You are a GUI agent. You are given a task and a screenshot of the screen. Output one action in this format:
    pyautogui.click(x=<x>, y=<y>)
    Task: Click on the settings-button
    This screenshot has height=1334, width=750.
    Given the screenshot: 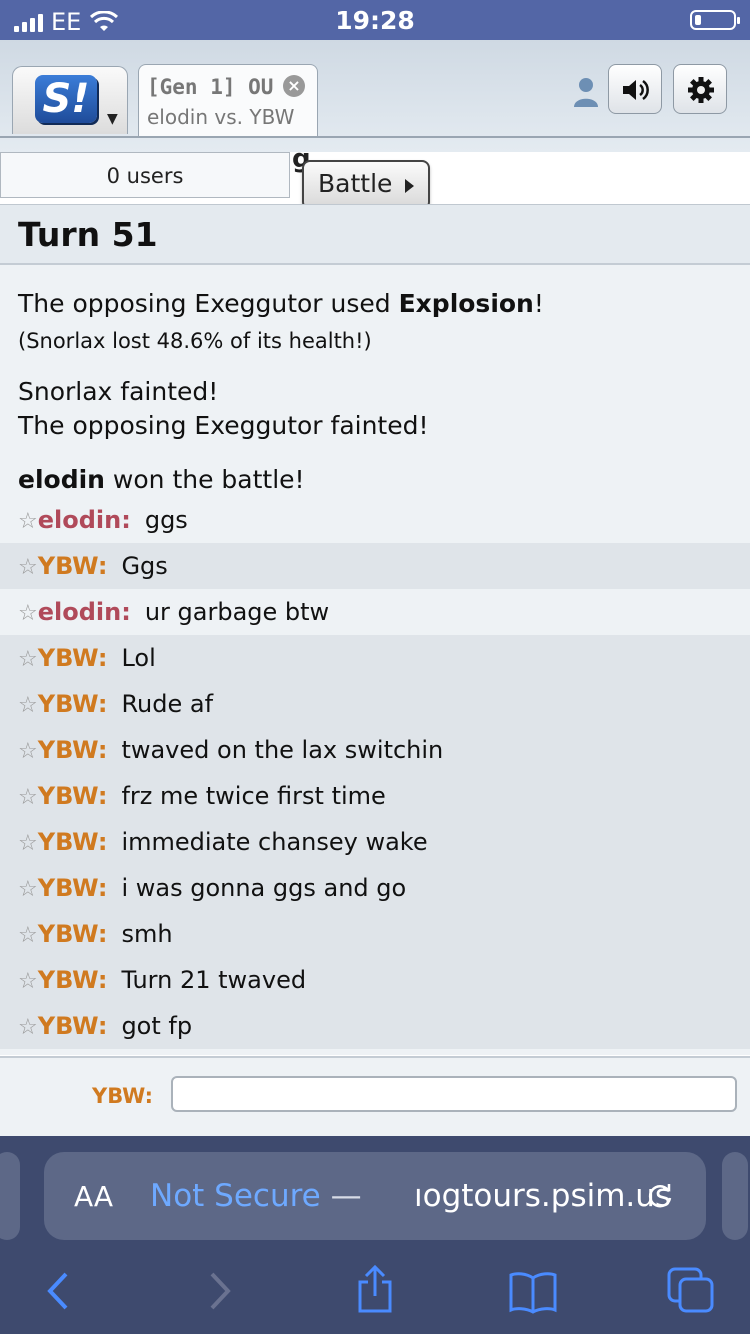 What is the action you would take?
    pyautogui.click(x=700, y=89)
    